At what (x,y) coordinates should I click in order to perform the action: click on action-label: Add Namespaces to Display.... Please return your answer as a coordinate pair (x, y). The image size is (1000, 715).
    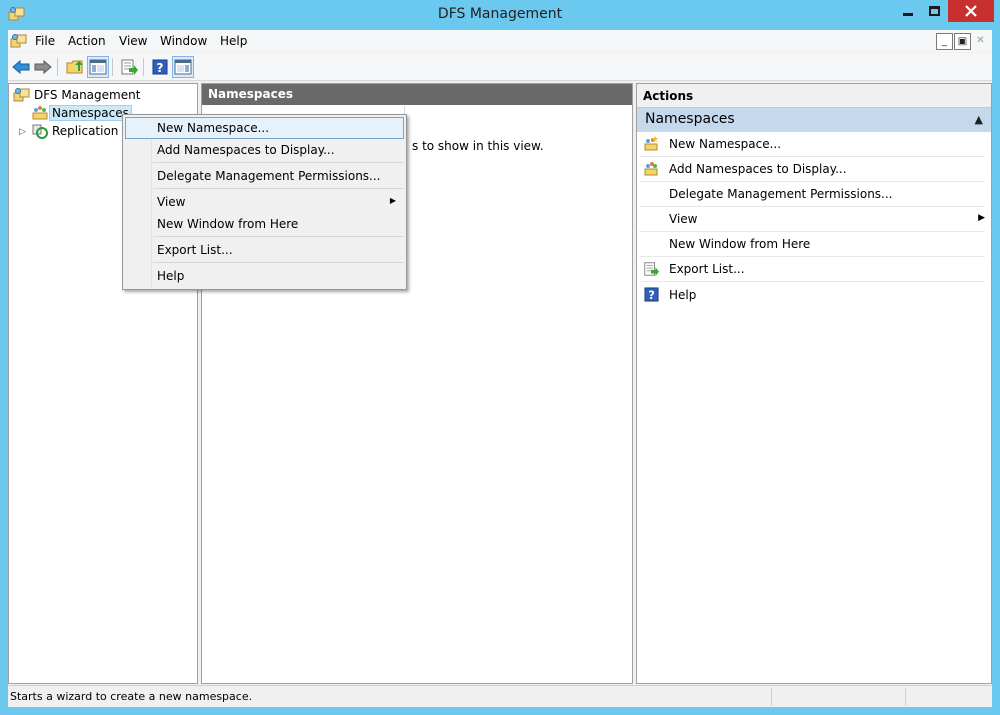
    Looking at the image, I should click on (758, 169).